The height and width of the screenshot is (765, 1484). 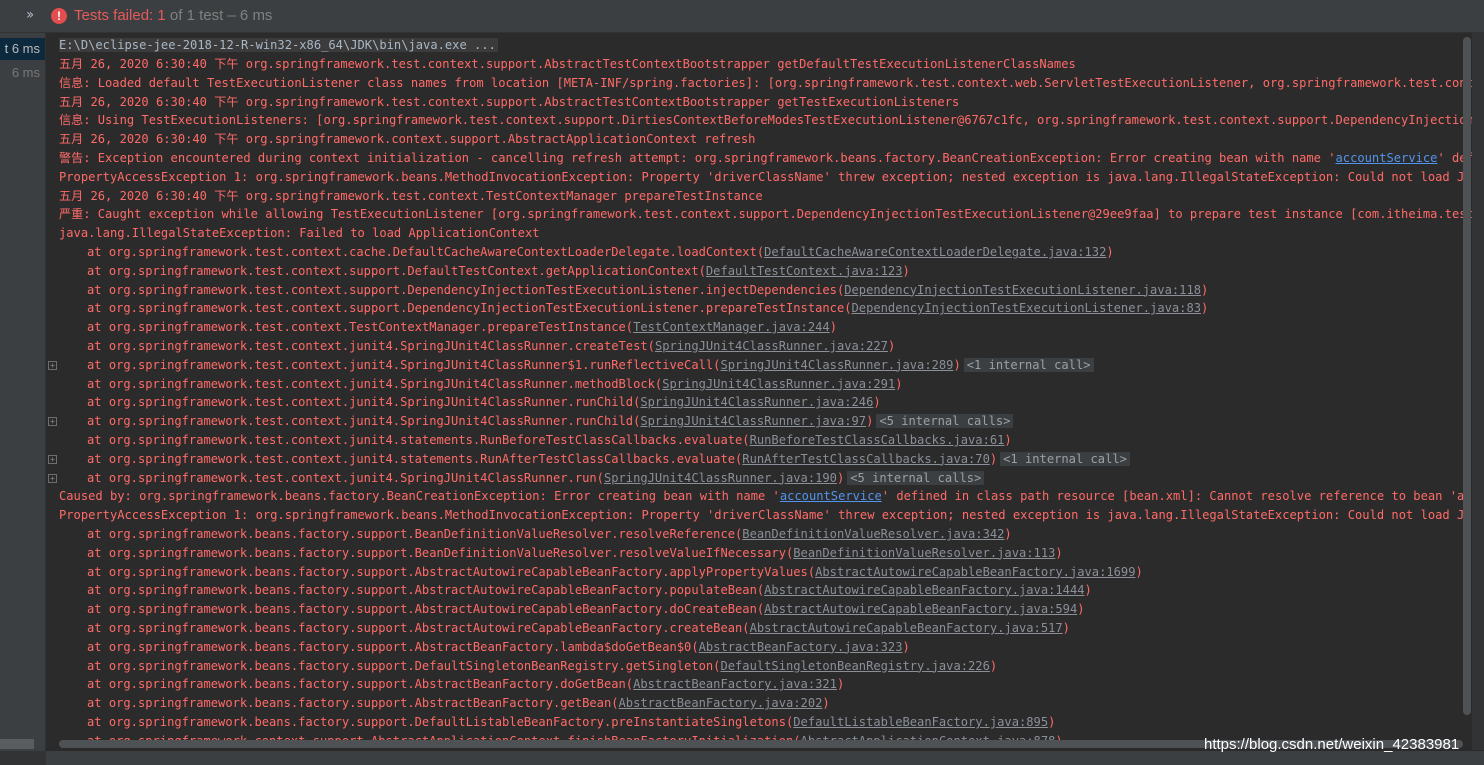 I want to click on source-file-link: RunBeforeTestClassCallbacks.java:61, so click(x=877, y=440).